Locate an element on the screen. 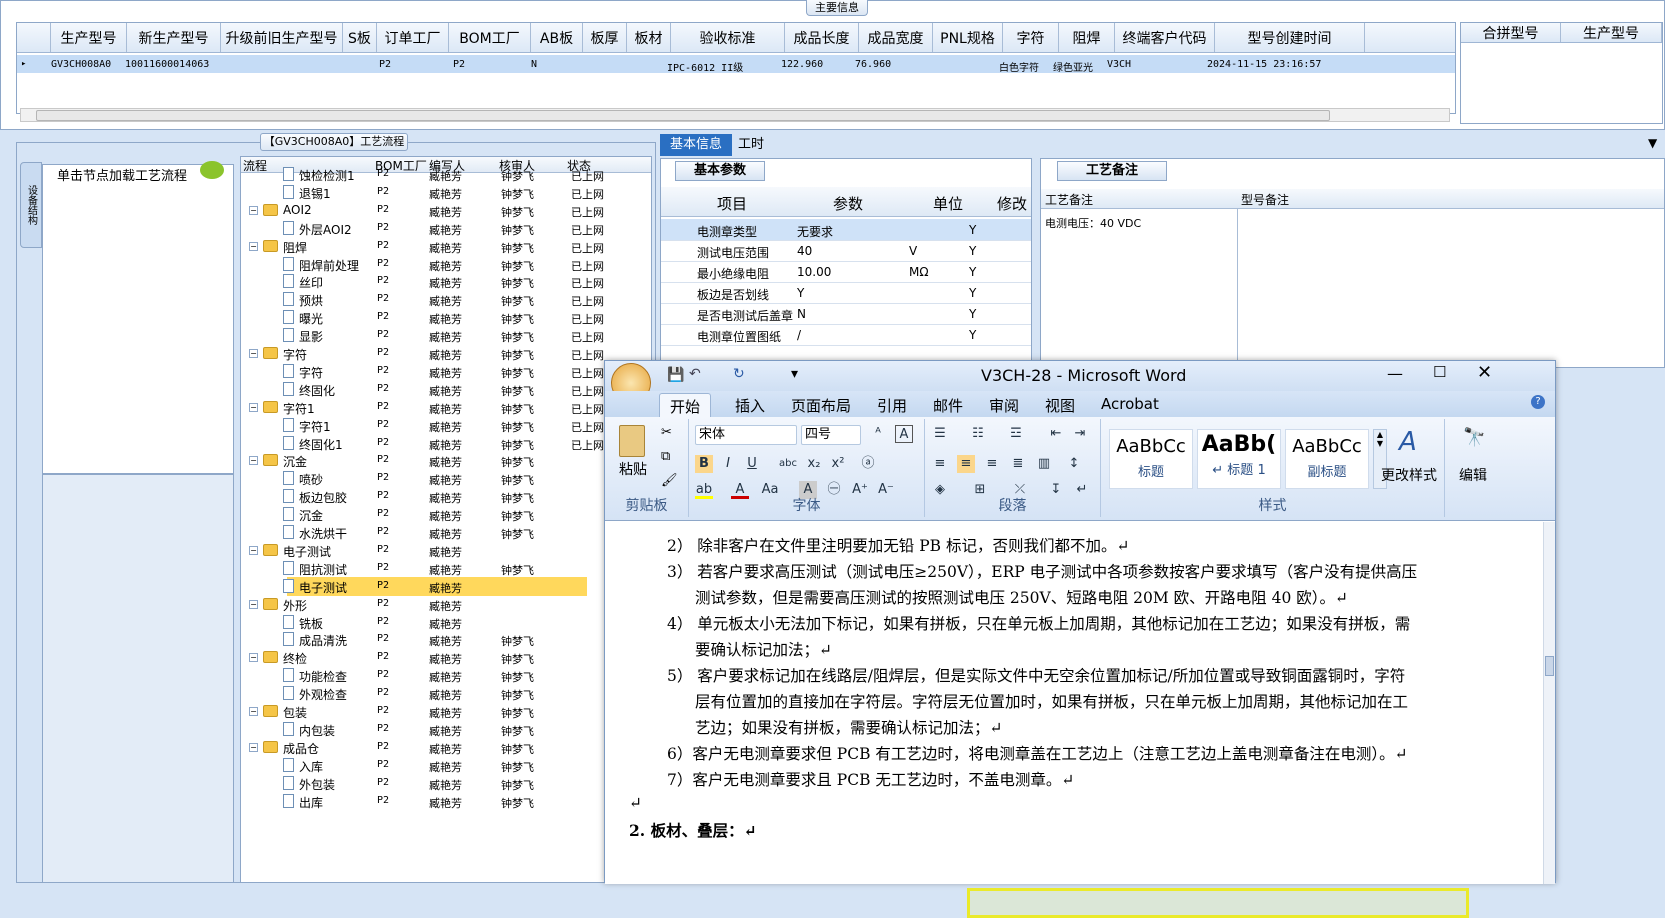 The height and width of the screenshot is (918, 1665). quick-access-menu-icon: ▾ is located at coordinates (794, 374).